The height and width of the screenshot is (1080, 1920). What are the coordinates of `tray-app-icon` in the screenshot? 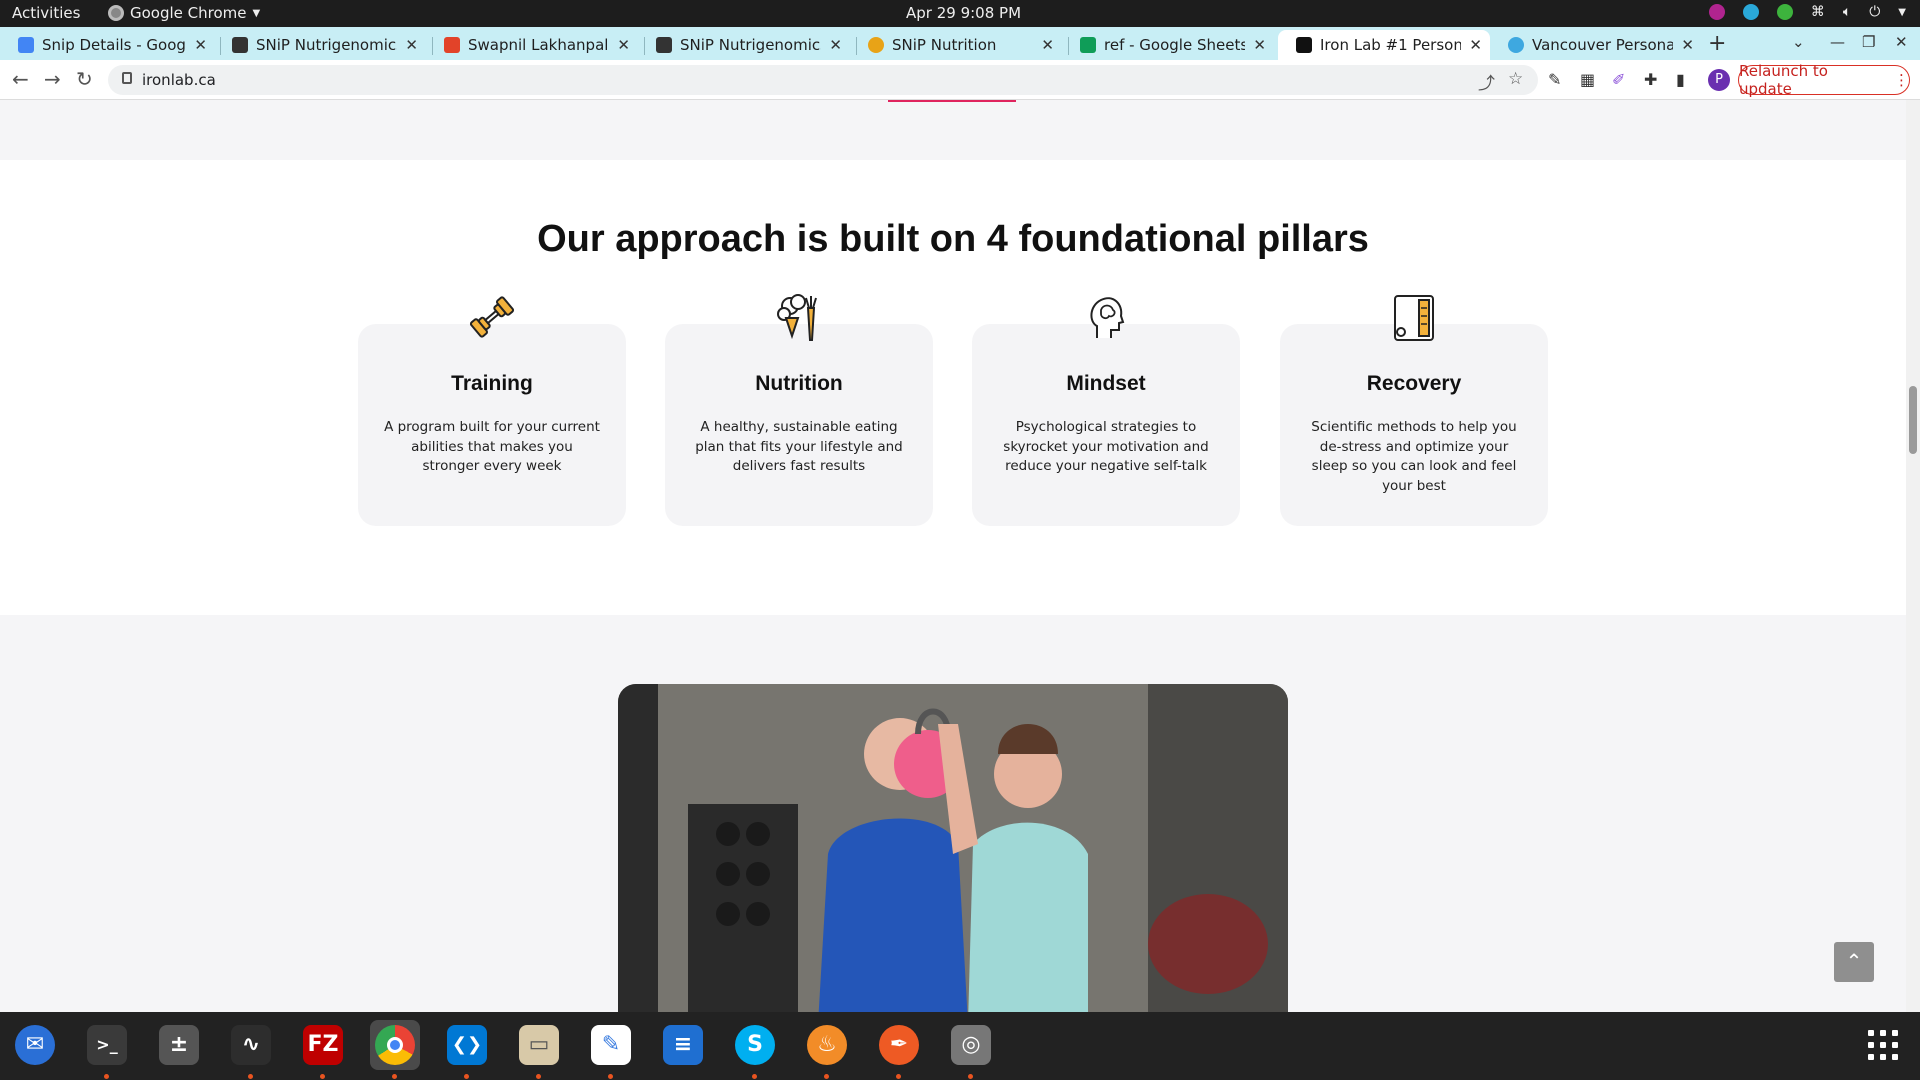 It's located at (1716, 12).